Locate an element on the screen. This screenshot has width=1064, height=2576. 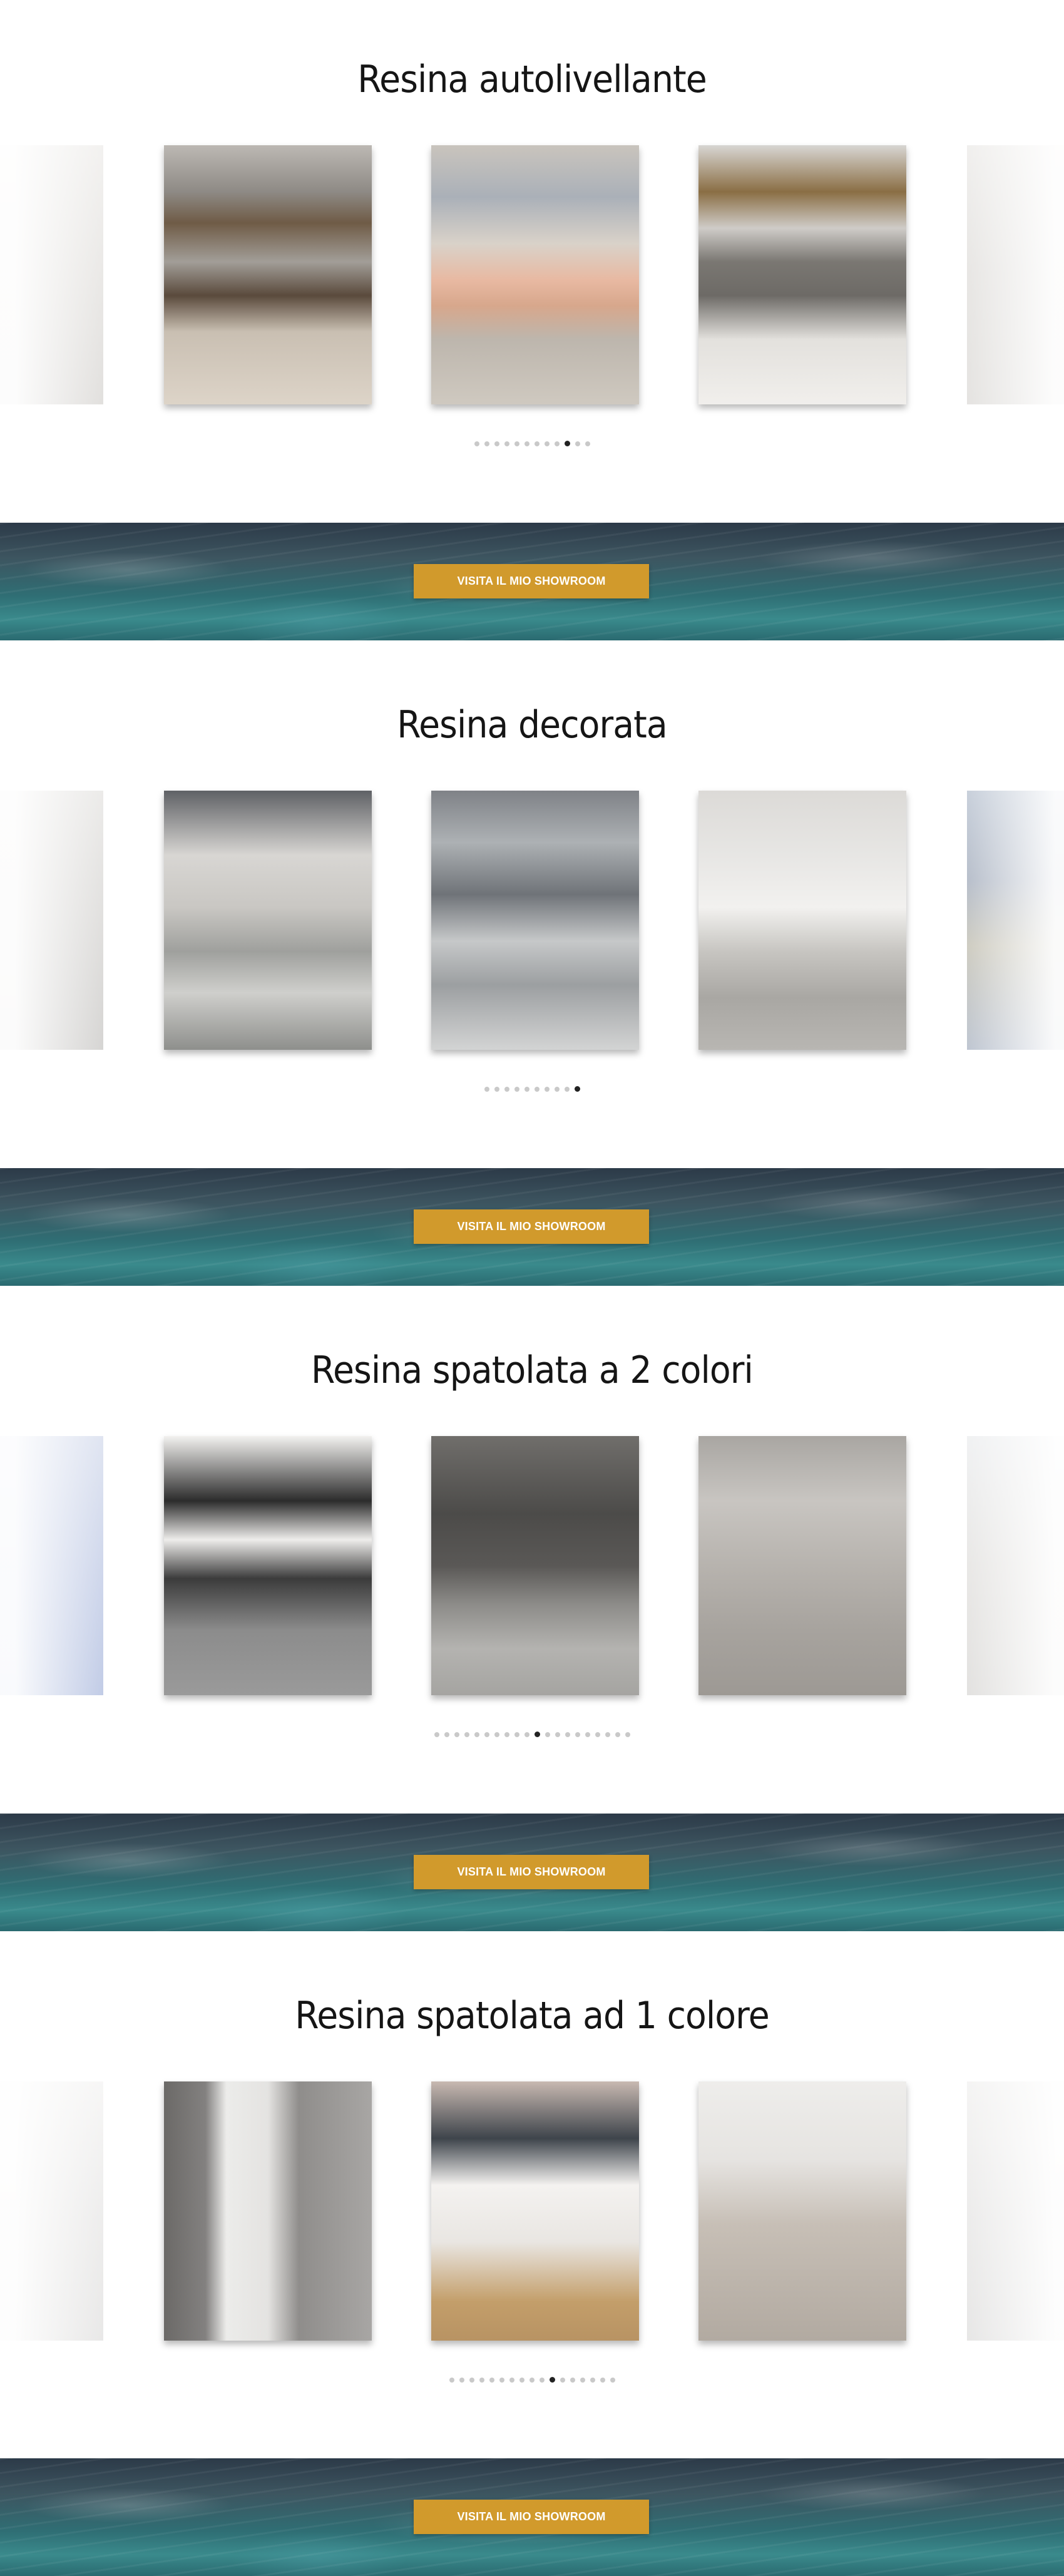
section-title: Resina decorata is located at coordinates (532, 725).